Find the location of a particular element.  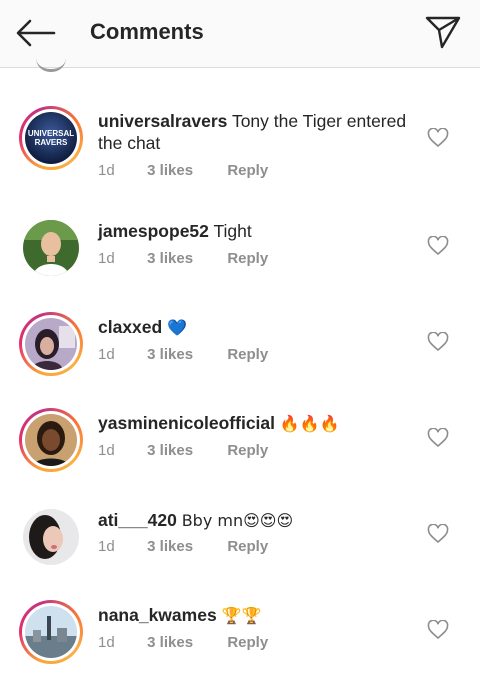

share-button is located at coordinates (443, 32).